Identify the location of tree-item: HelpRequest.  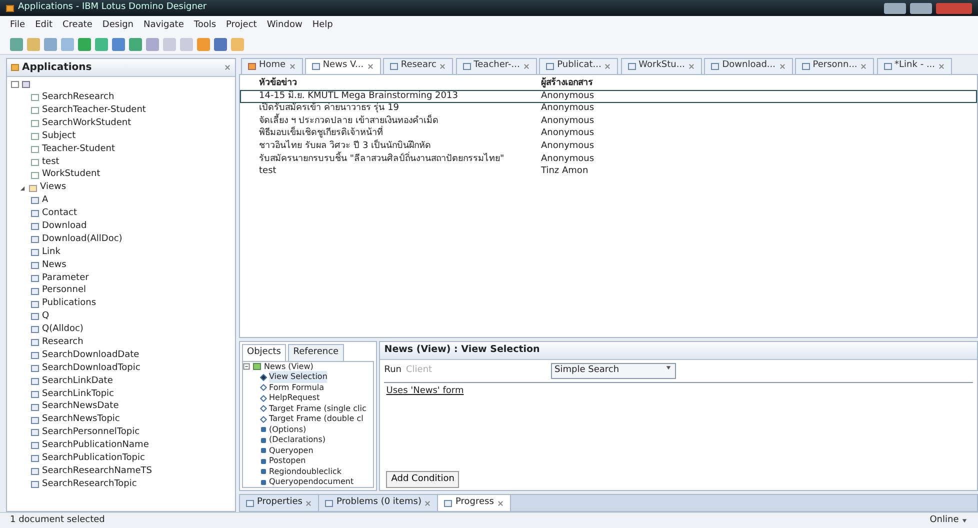
(294, 398).